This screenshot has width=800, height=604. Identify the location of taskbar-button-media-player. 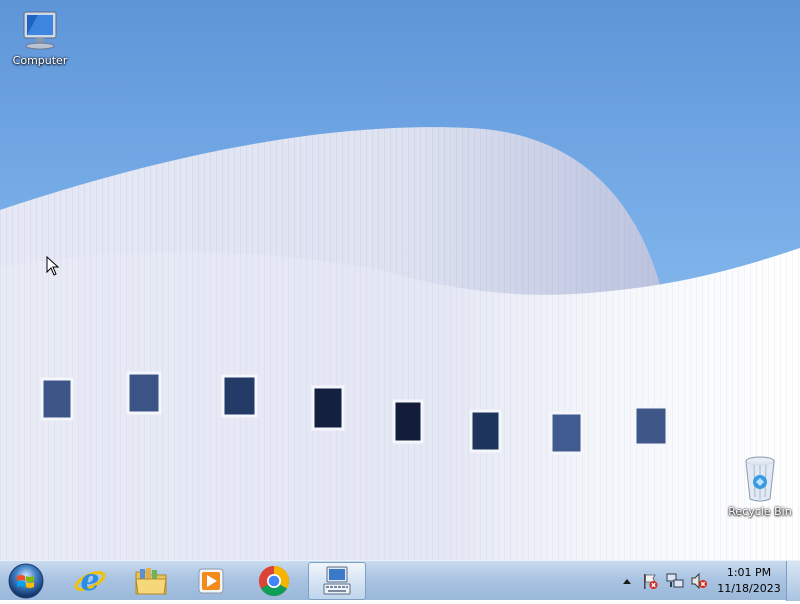
(211, 581).